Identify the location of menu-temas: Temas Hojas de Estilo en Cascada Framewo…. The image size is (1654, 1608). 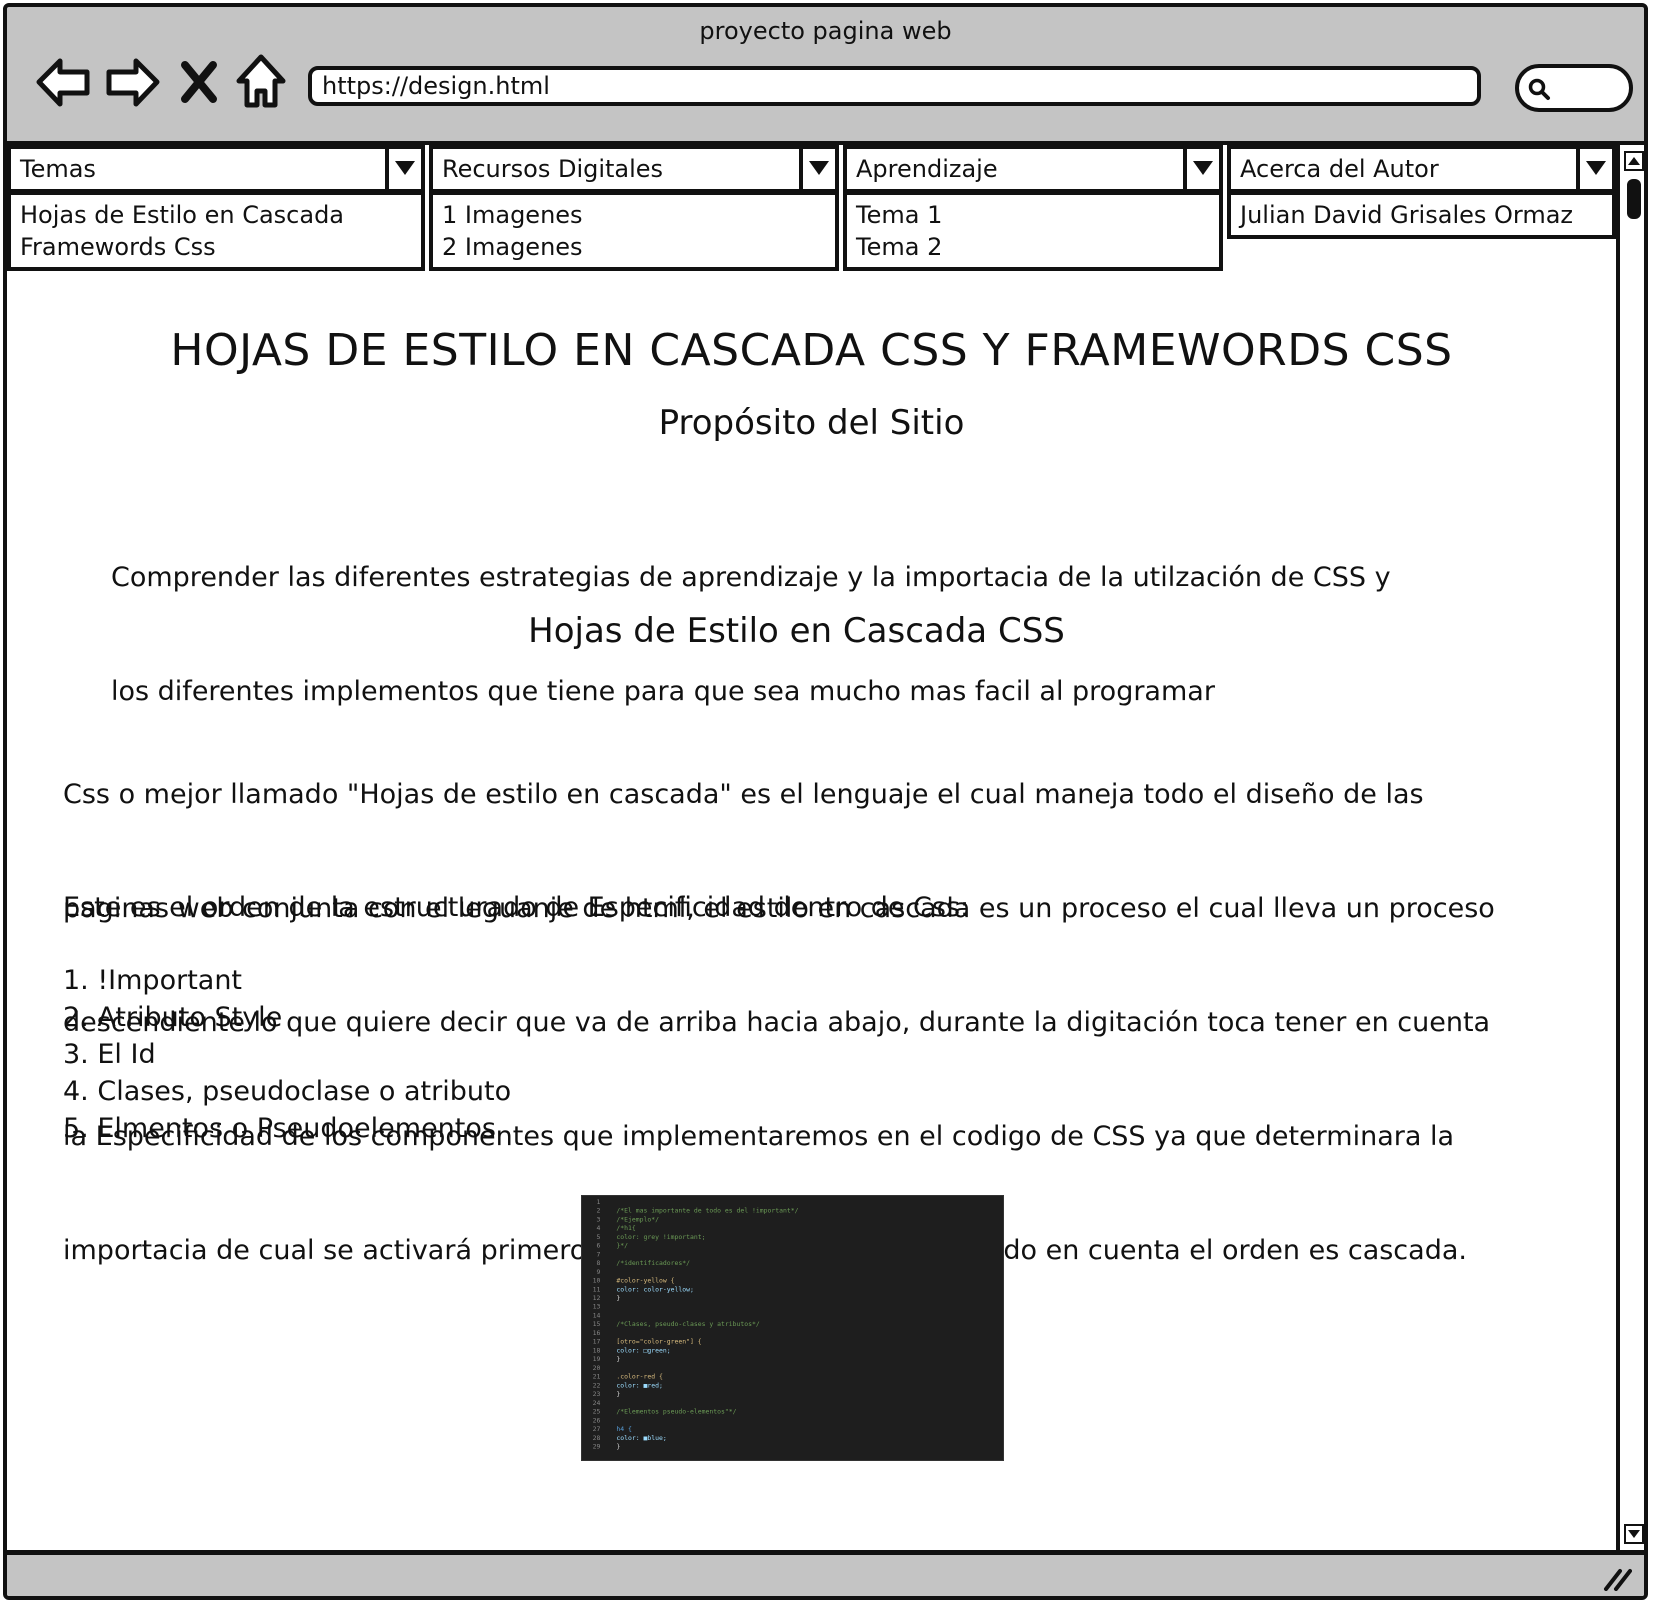
(216, 208).